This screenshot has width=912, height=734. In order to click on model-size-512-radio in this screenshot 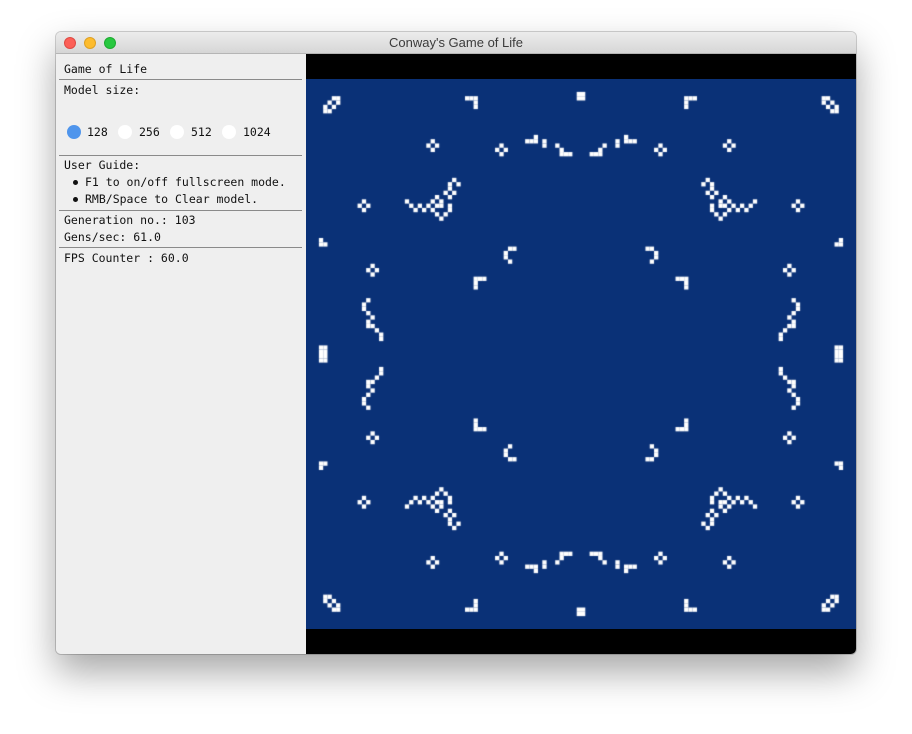, I will do `click(177, 132)`.